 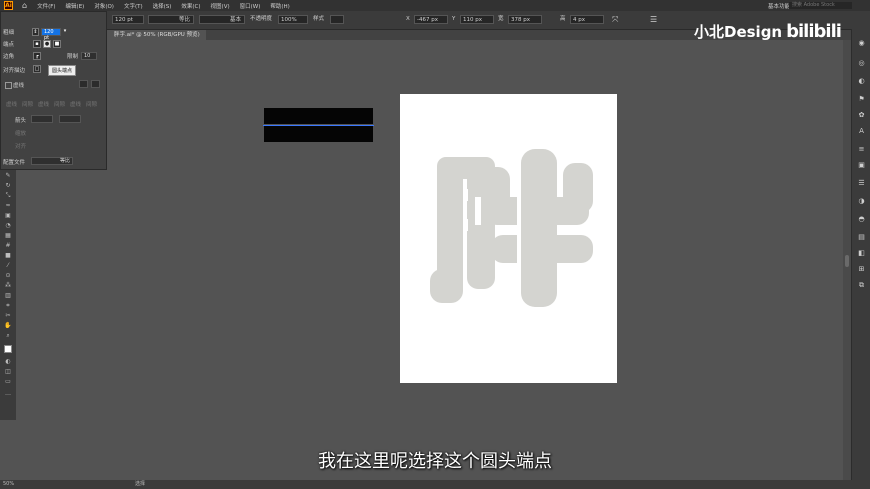 I want to click on menu-effect: 效果(C), so click(x=190, y=6).